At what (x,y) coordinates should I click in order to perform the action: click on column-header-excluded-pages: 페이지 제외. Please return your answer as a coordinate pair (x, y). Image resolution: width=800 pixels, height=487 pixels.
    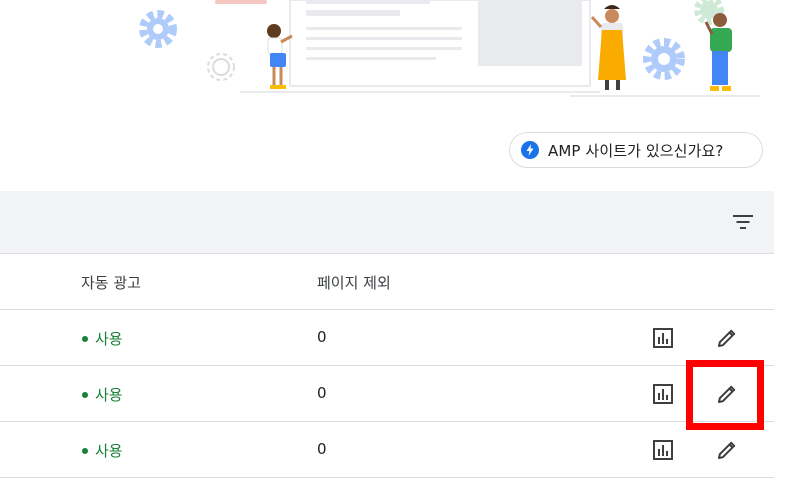
    Looking at the image, I should click on (354, 282).